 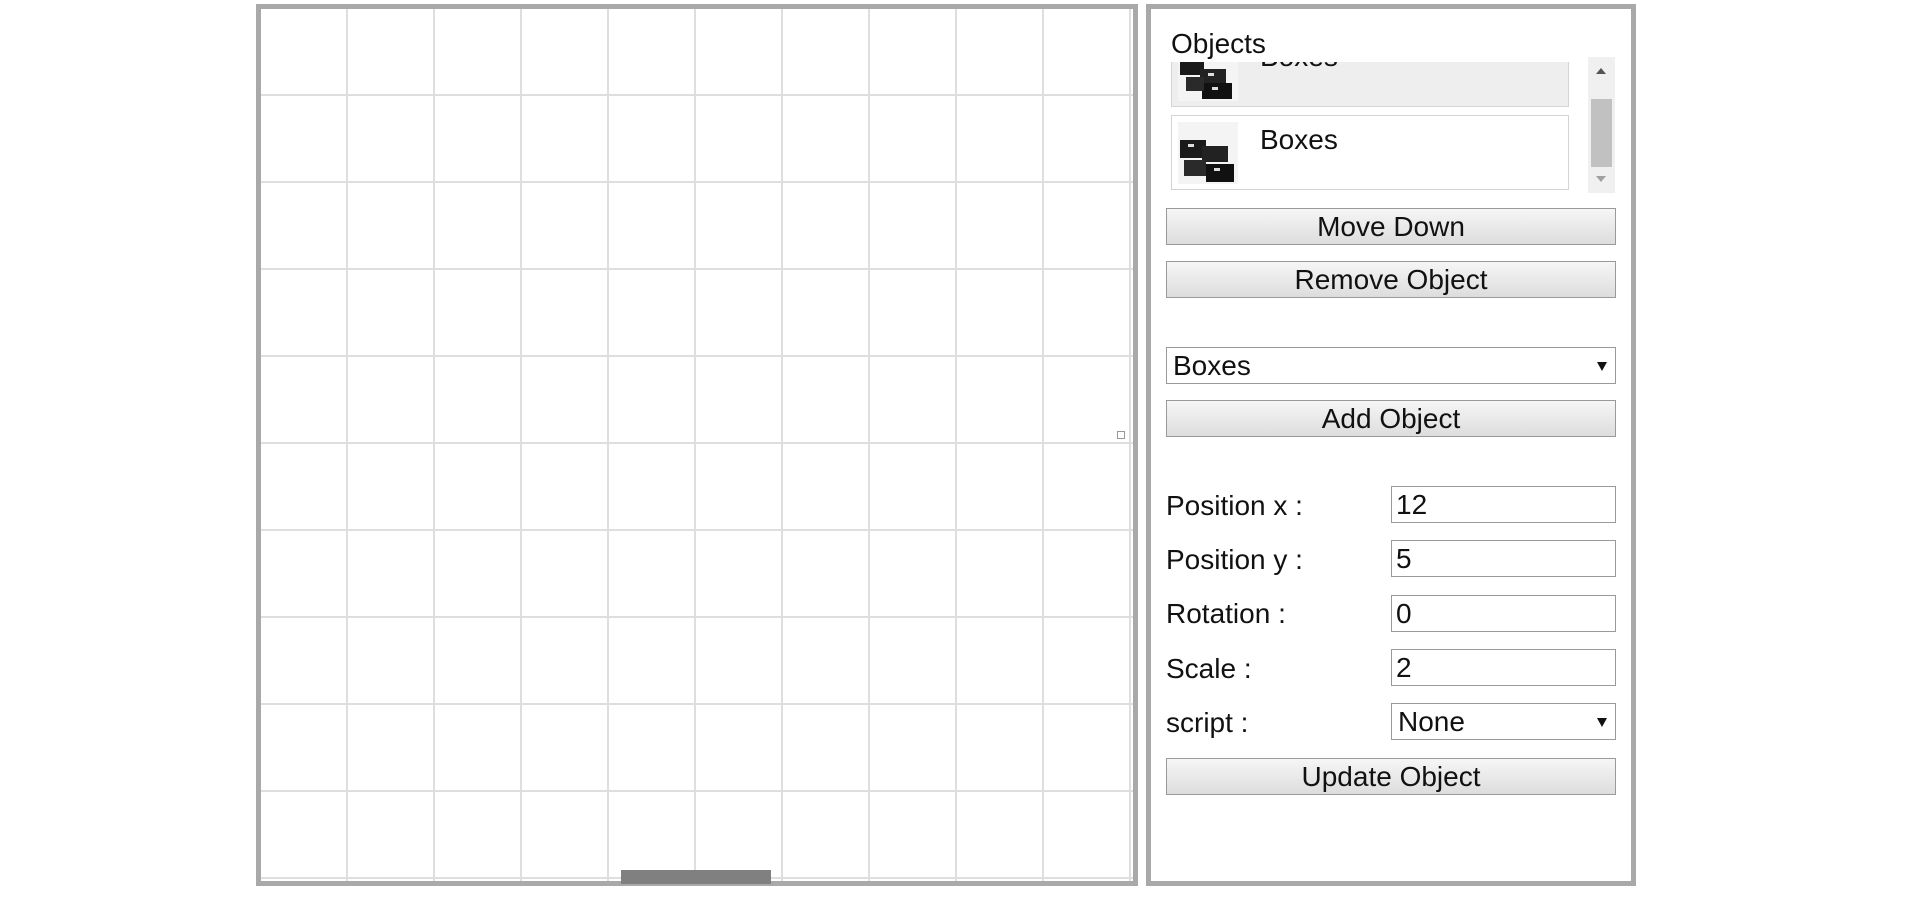 I want to click on script-label: script :, so click(x=1207, y=722).